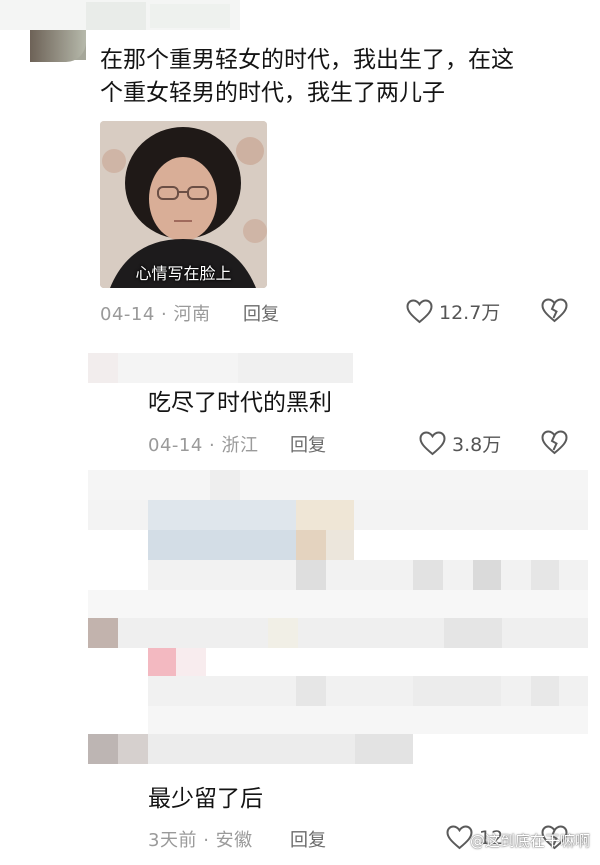 The width and height of the screenshot is (600, 865). I want to click on comment-text-line: 在那个重男轻女的时代，我出生了，在这, so click(307, 60).